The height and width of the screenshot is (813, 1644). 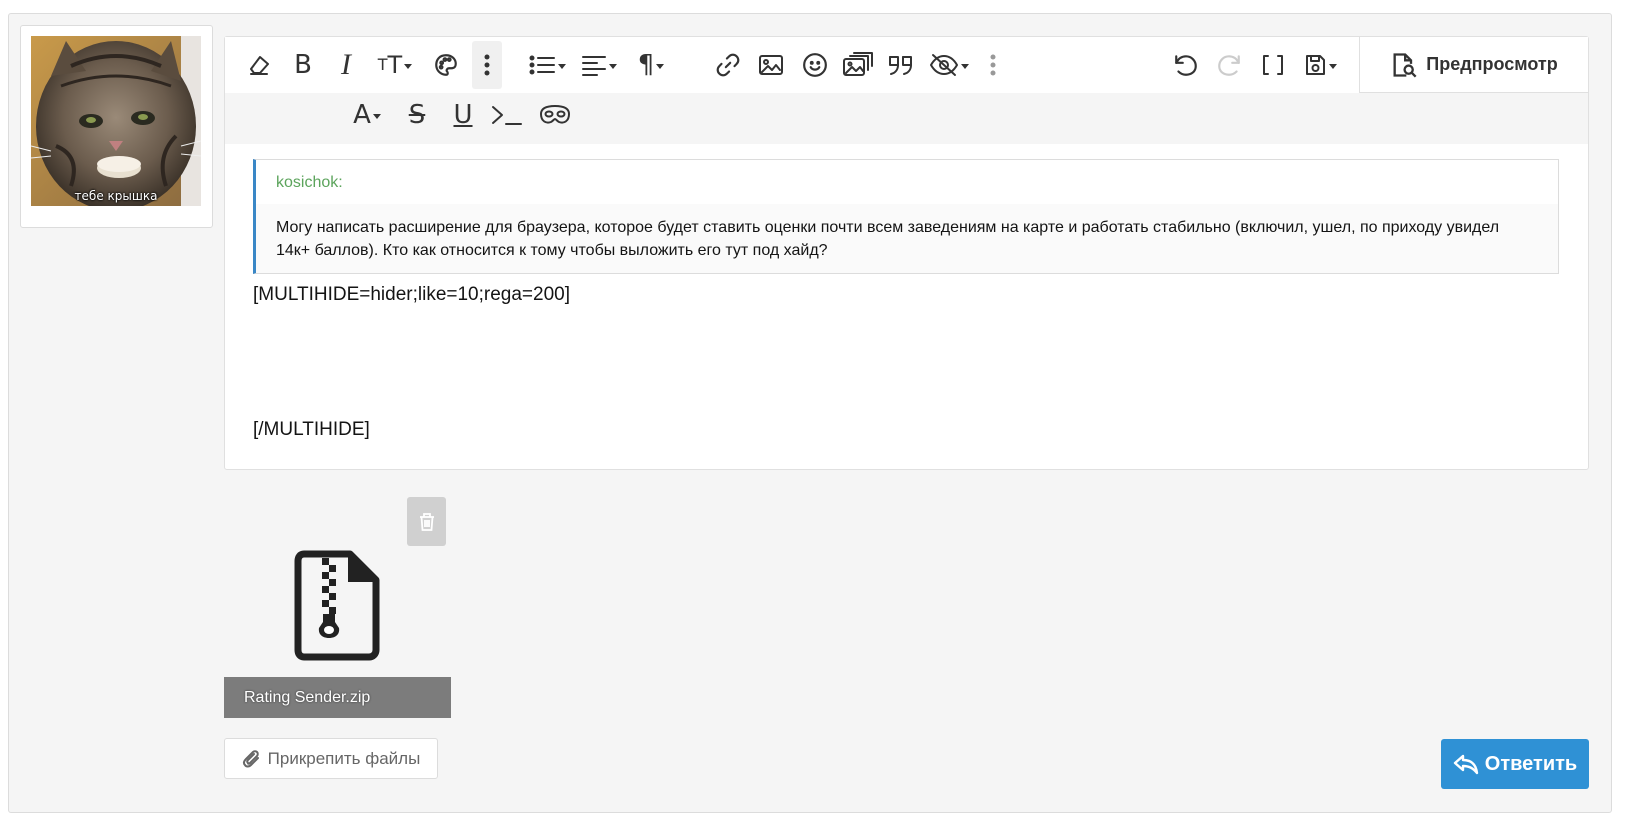 What do you see at coordinates (337, 697) in the screenshot?
I see `attachment-filename: Rating Sender.zip` at bounding box center [337, 697].